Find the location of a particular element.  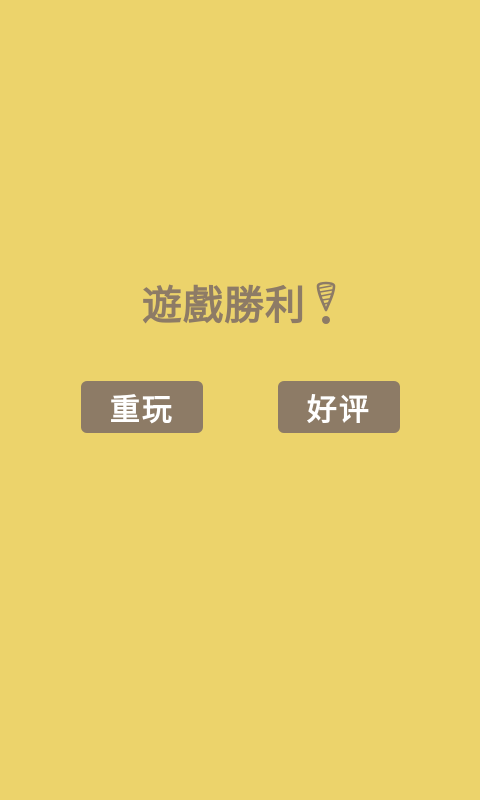

rate-button: 好评 is located at coordinates (339, 407).